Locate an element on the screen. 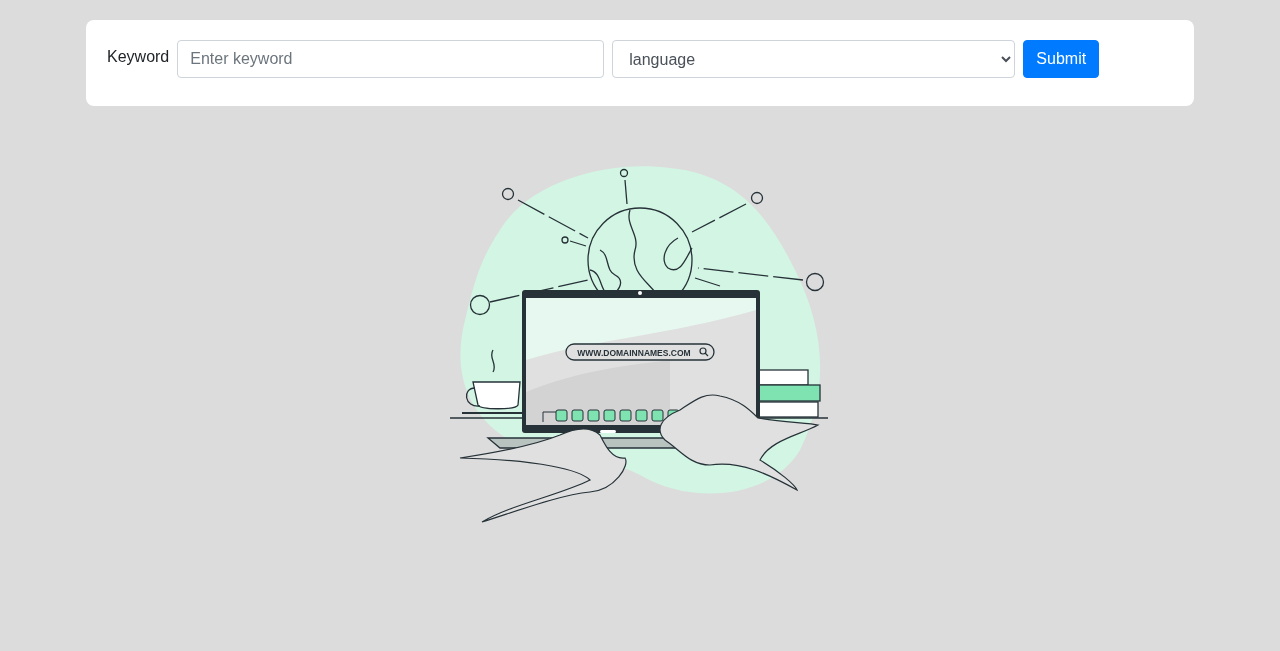 The image size is (1280, 651). language-select: language is located at coordinates (814, 59).